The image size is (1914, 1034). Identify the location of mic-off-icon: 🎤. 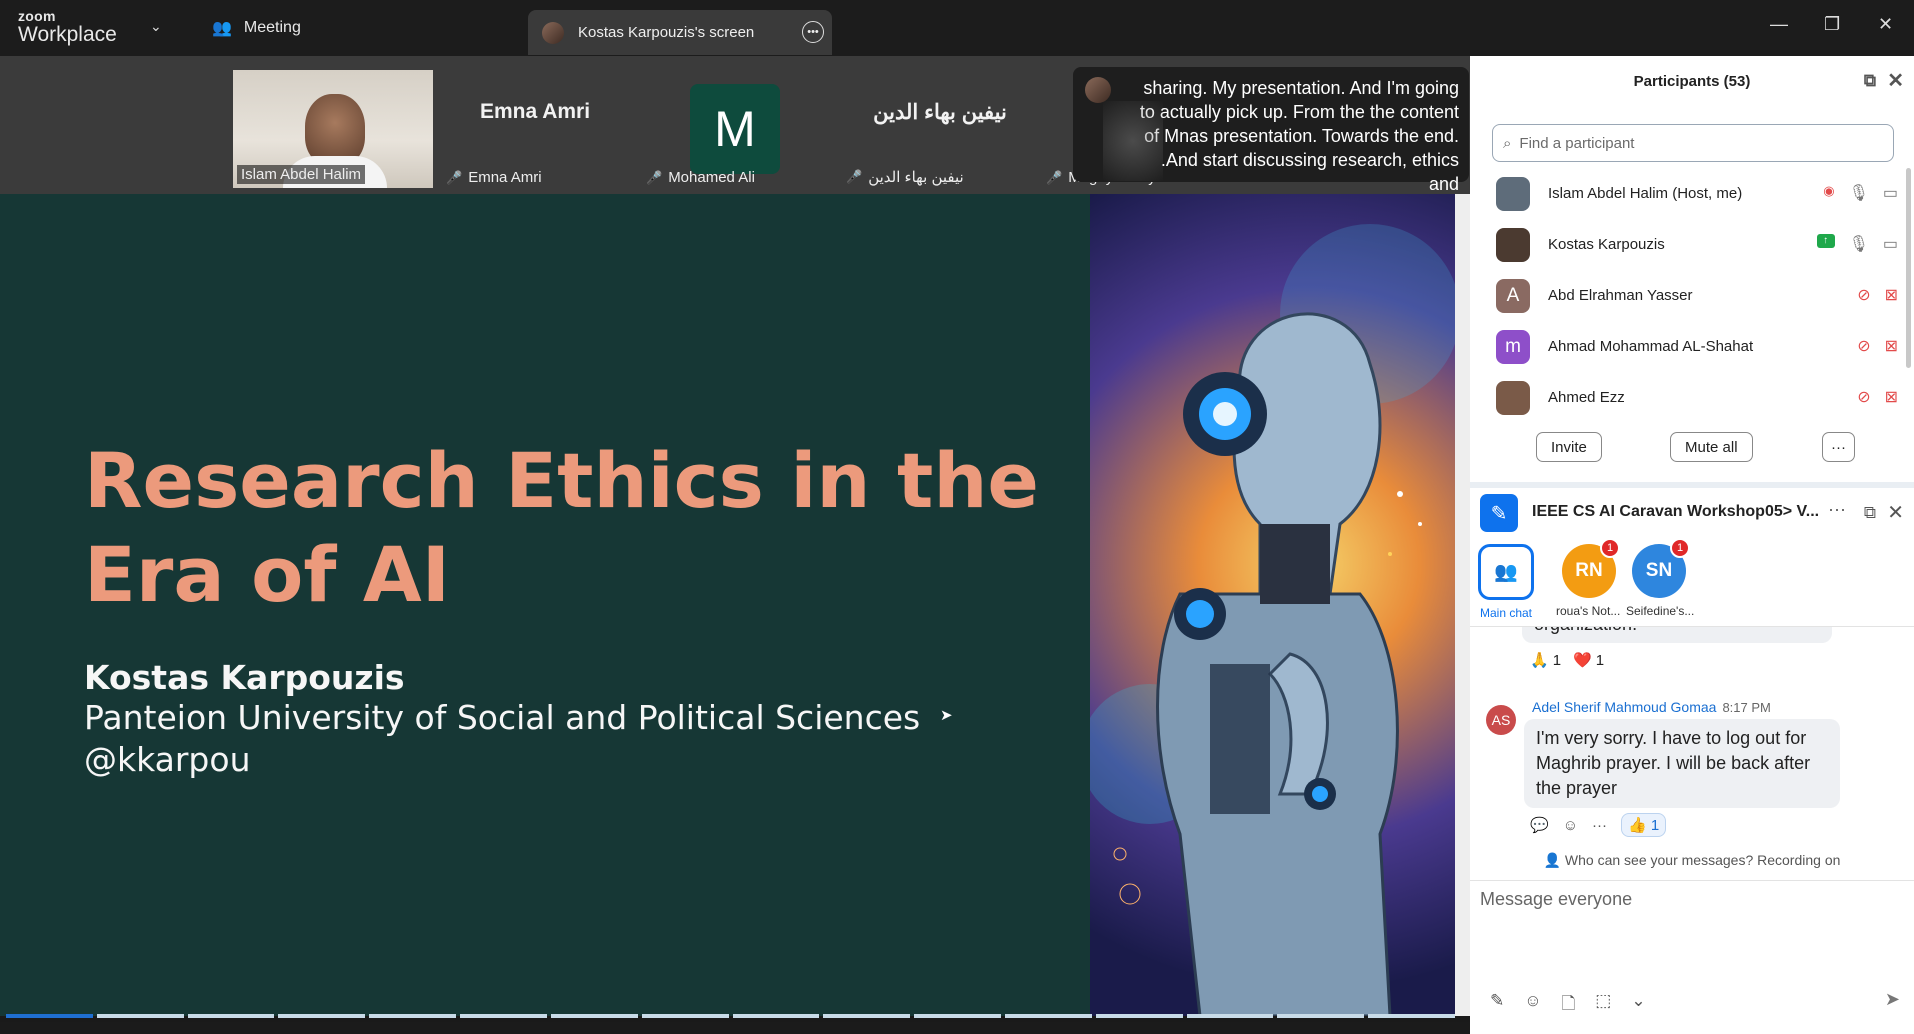
(454, 177).